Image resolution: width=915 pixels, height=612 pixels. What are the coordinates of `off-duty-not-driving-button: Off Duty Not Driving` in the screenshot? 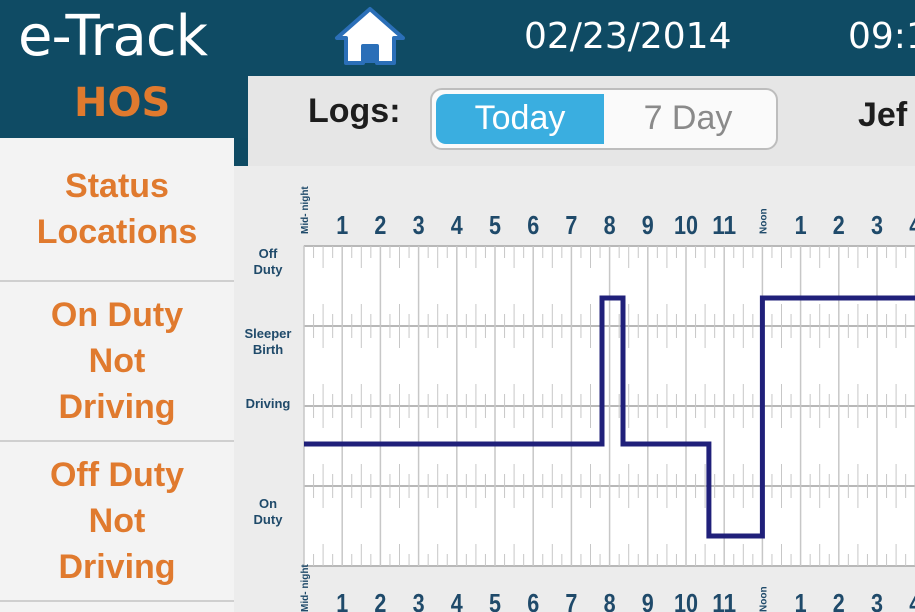 It's located at (117, 522).